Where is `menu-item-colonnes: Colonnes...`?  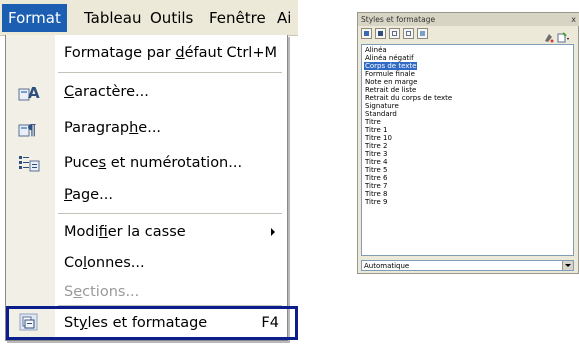
menu-item-colonnes: Colonnes... is located at coordinates (146, 263).